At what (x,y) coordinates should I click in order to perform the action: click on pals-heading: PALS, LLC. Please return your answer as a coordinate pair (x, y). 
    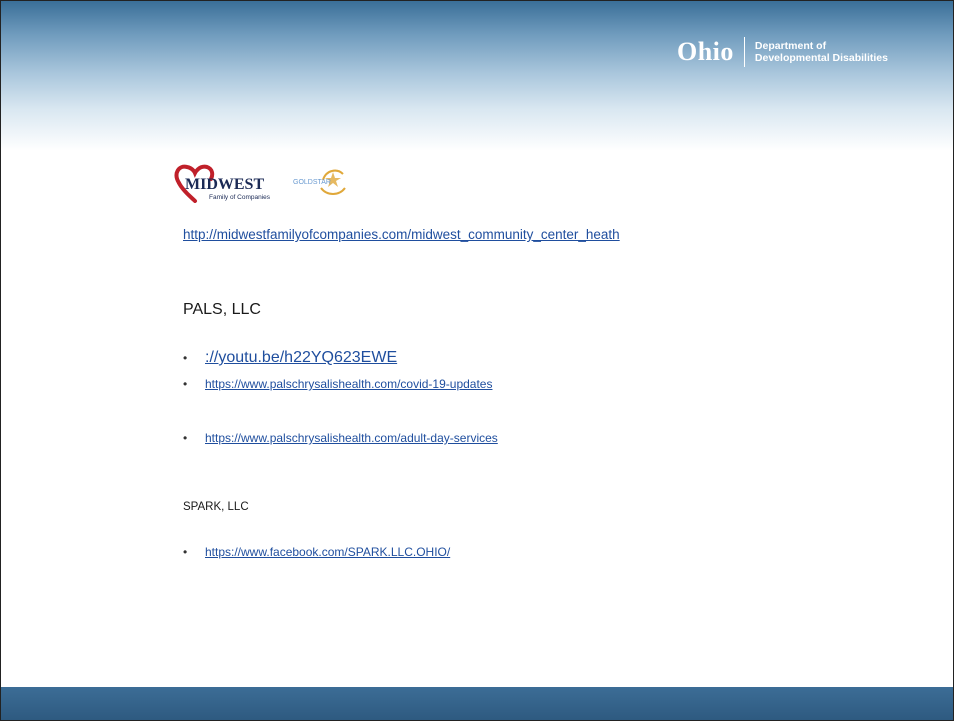
    Looking at the image, I should click on (222, 309).